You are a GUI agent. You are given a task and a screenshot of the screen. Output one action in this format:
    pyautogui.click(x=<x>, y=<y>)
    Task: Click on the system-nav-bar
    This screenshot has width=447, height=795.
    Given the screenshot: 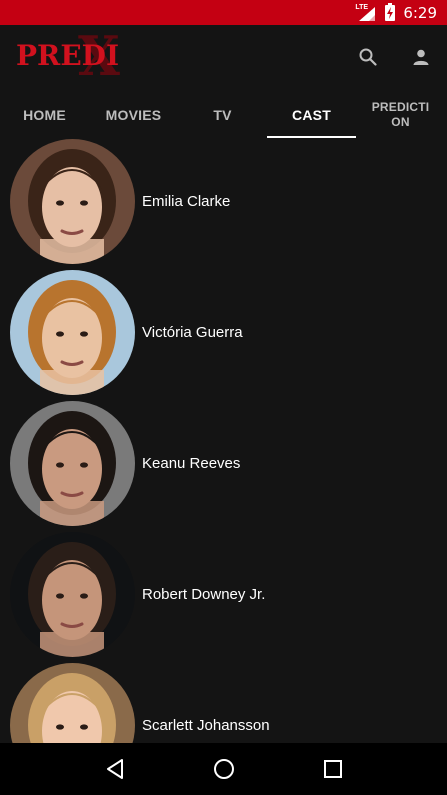 What is the action you would take?
    pyautogui.click(x=223, y=769)
    